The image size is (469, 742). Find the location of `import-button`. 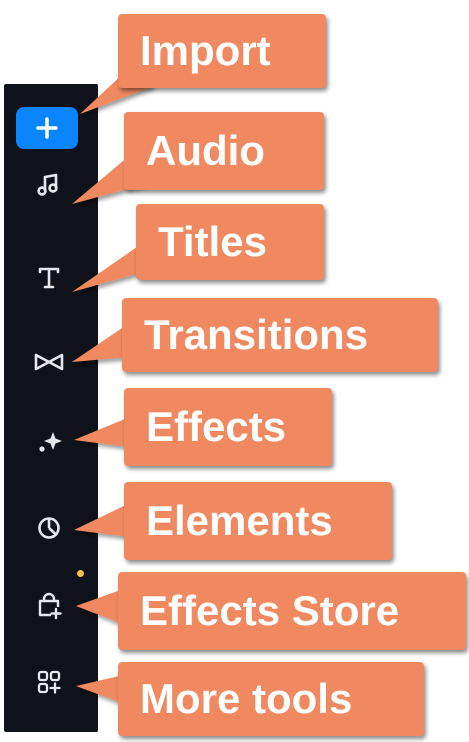

import-button is located at coordinates (47, 128).